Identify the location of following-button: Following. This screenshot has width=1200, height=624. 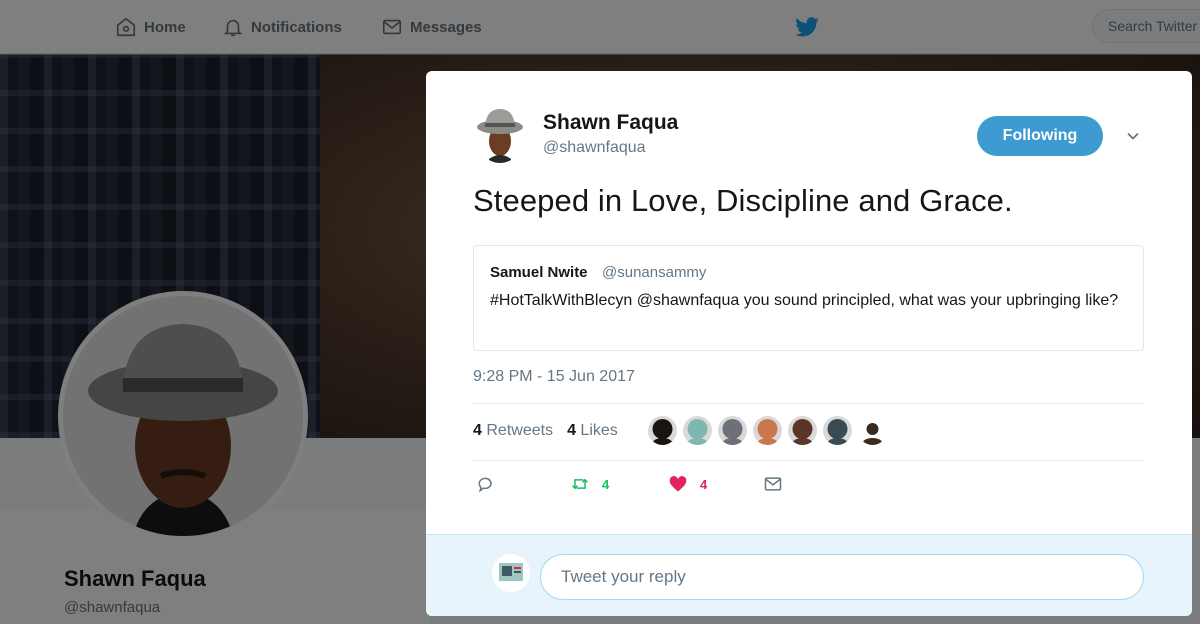
(1040, 136).